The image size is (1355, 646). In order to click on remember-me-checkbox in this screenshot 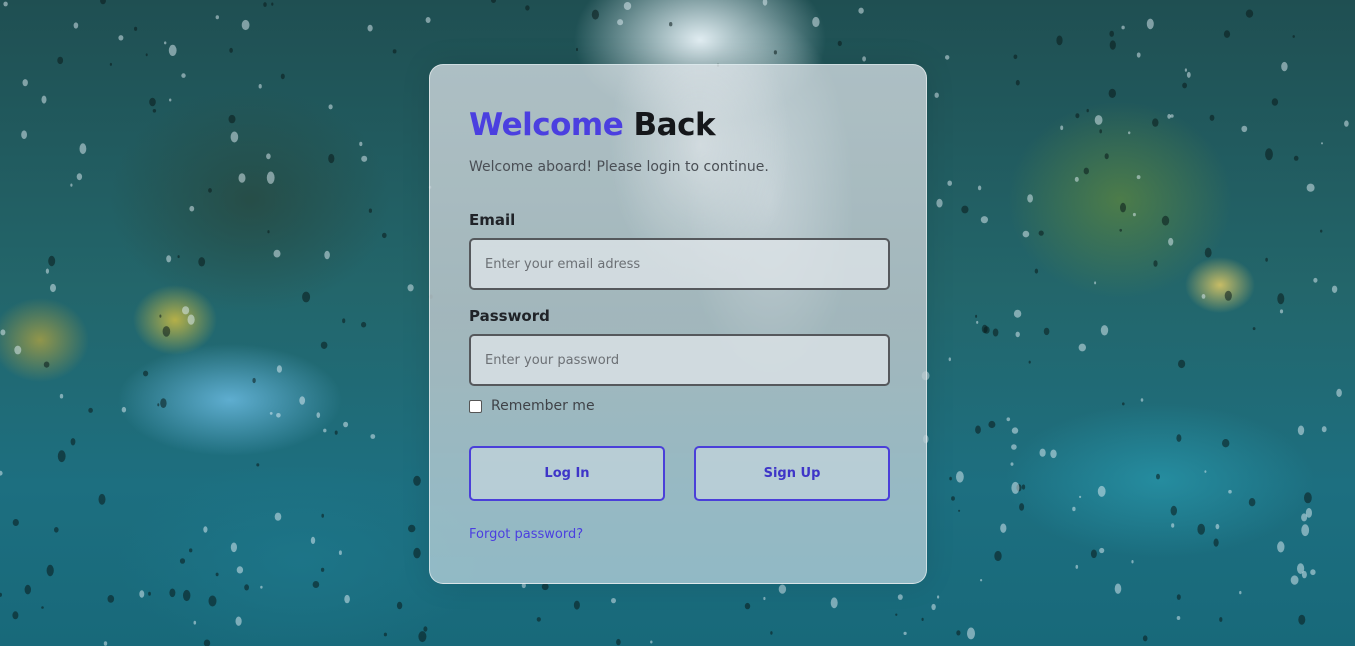, I will do `click(475, 406)`.